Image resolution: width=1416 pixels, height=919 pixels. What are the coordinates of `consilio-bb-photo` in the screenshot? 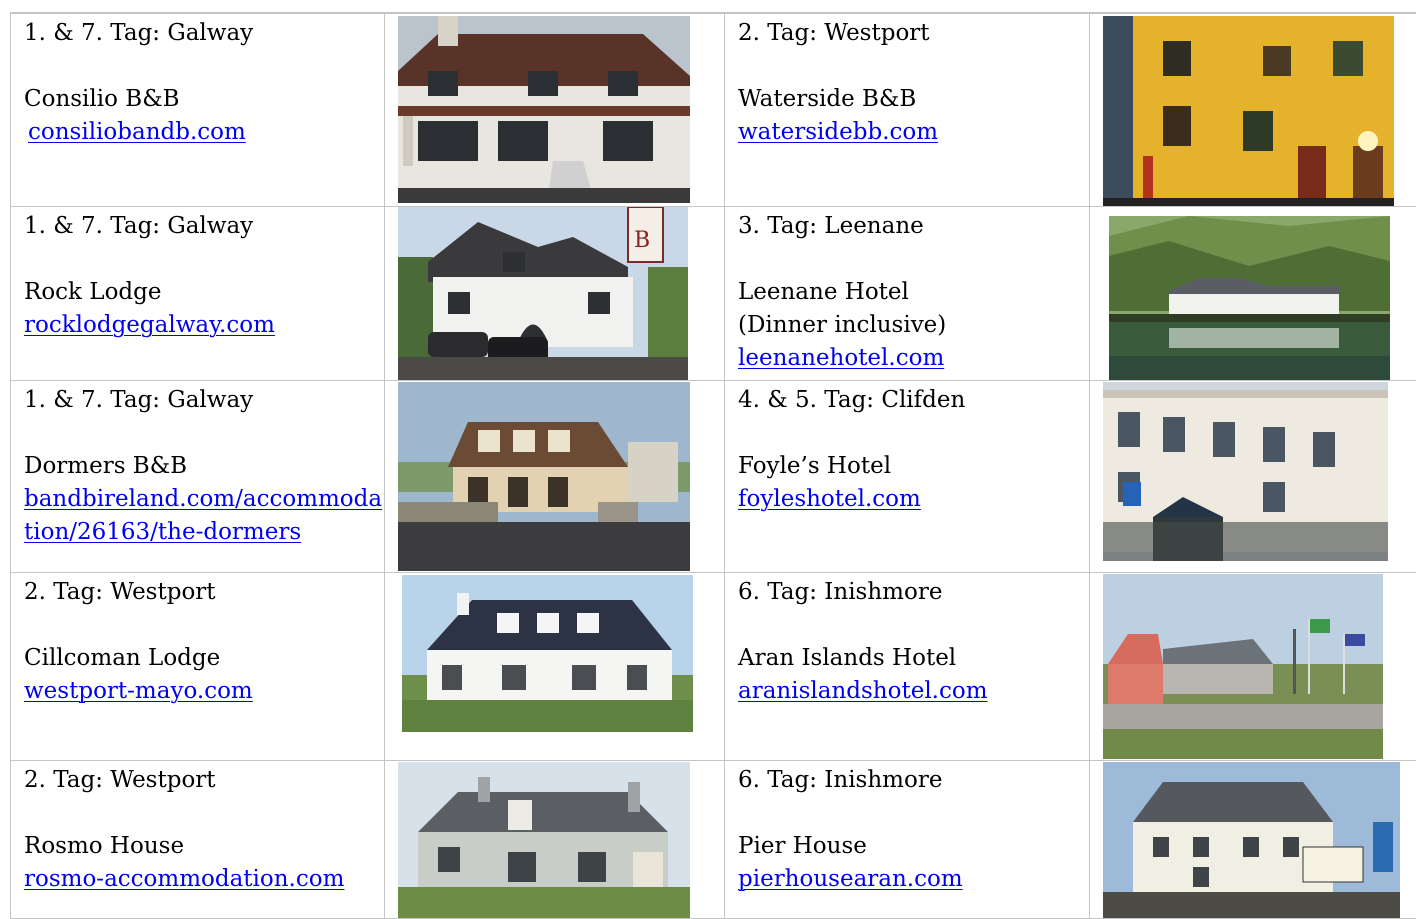 It's located at (544, 109).